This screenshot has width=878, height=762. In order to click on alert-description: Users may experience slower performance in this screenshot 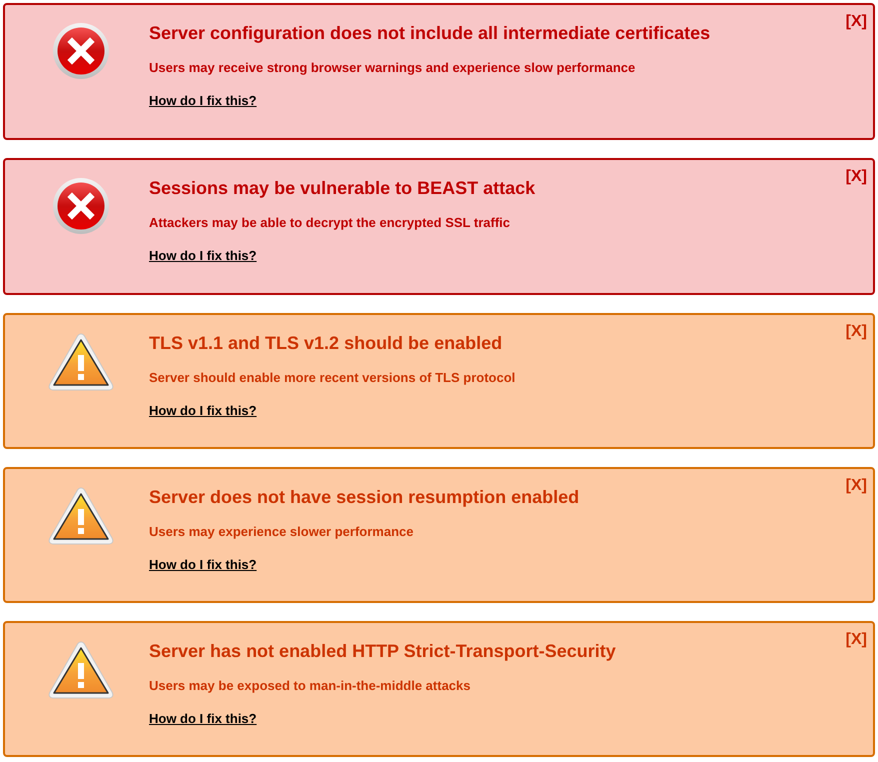, I will do `click(281, 532)`.